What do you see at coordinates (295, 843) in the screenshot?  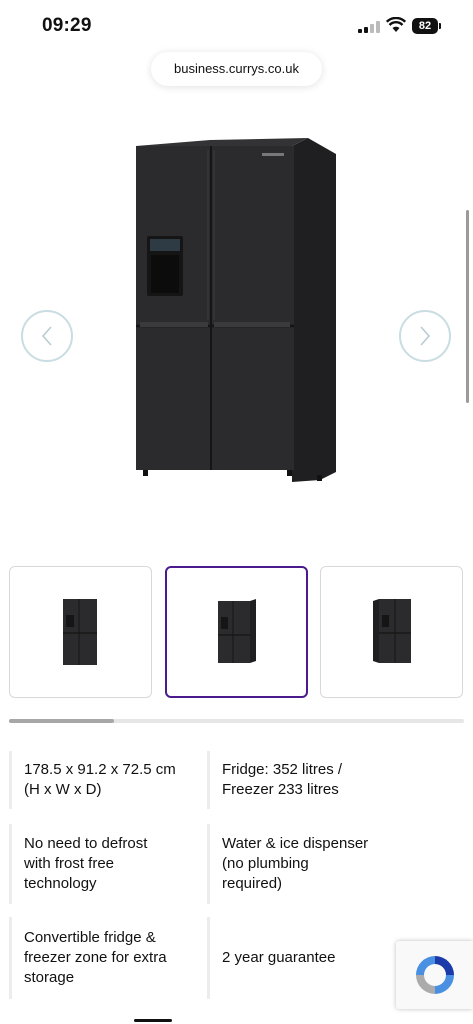 I see `feature-text: Water & ice dispenser` at bounding box center [295, 843].